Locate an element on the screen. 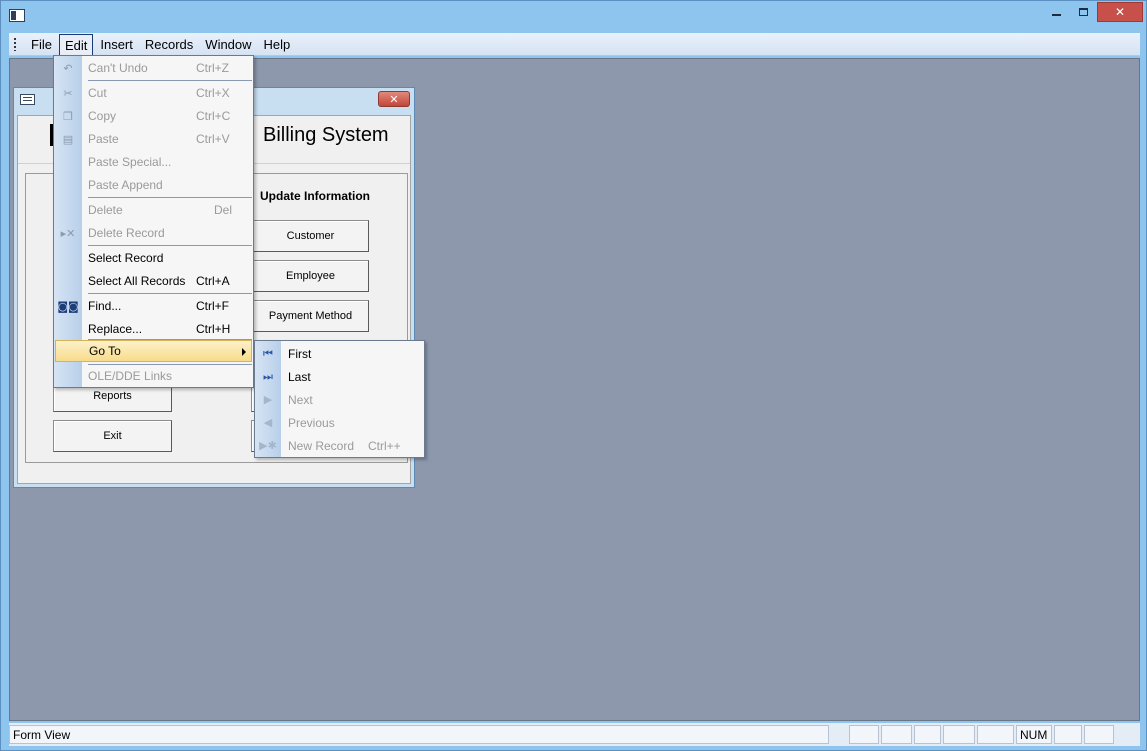 The width and height of the screenshot is (1147, 751). app-icon is located at coordinates (17, 15).